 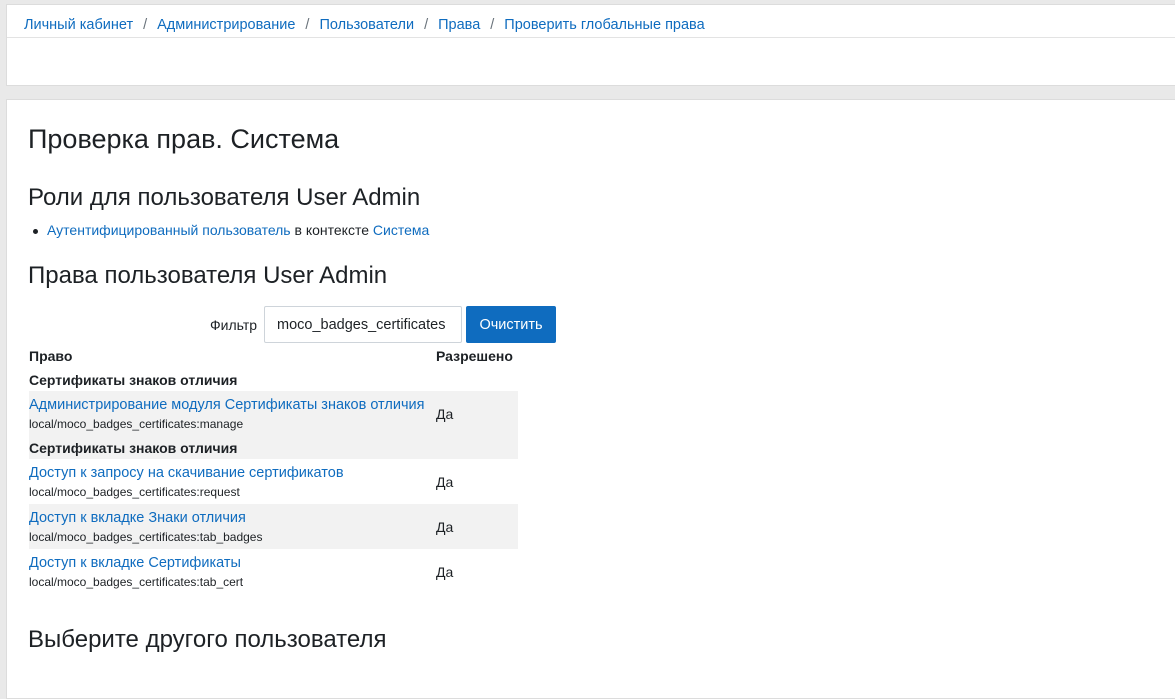 What do you see at coordinates (363, 324) in the screenshot?
I see `filter-input` at bounding box center [363, 324].